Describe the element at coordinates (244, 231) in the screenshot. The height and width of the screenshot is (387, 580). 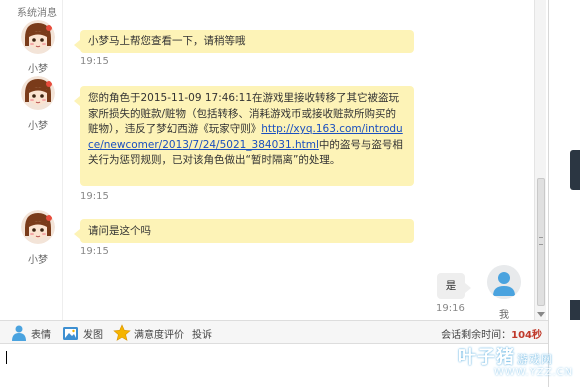
I see `message-bubble: 请问是这个吗` at that location.